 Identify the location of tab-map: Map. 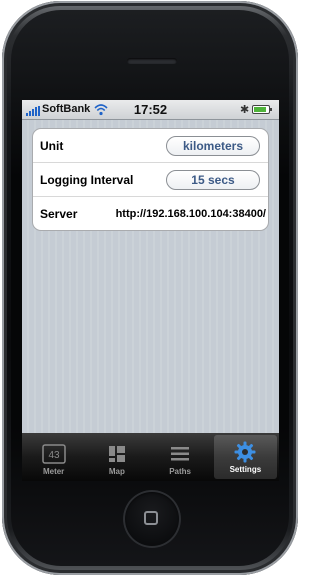
(116, 457).